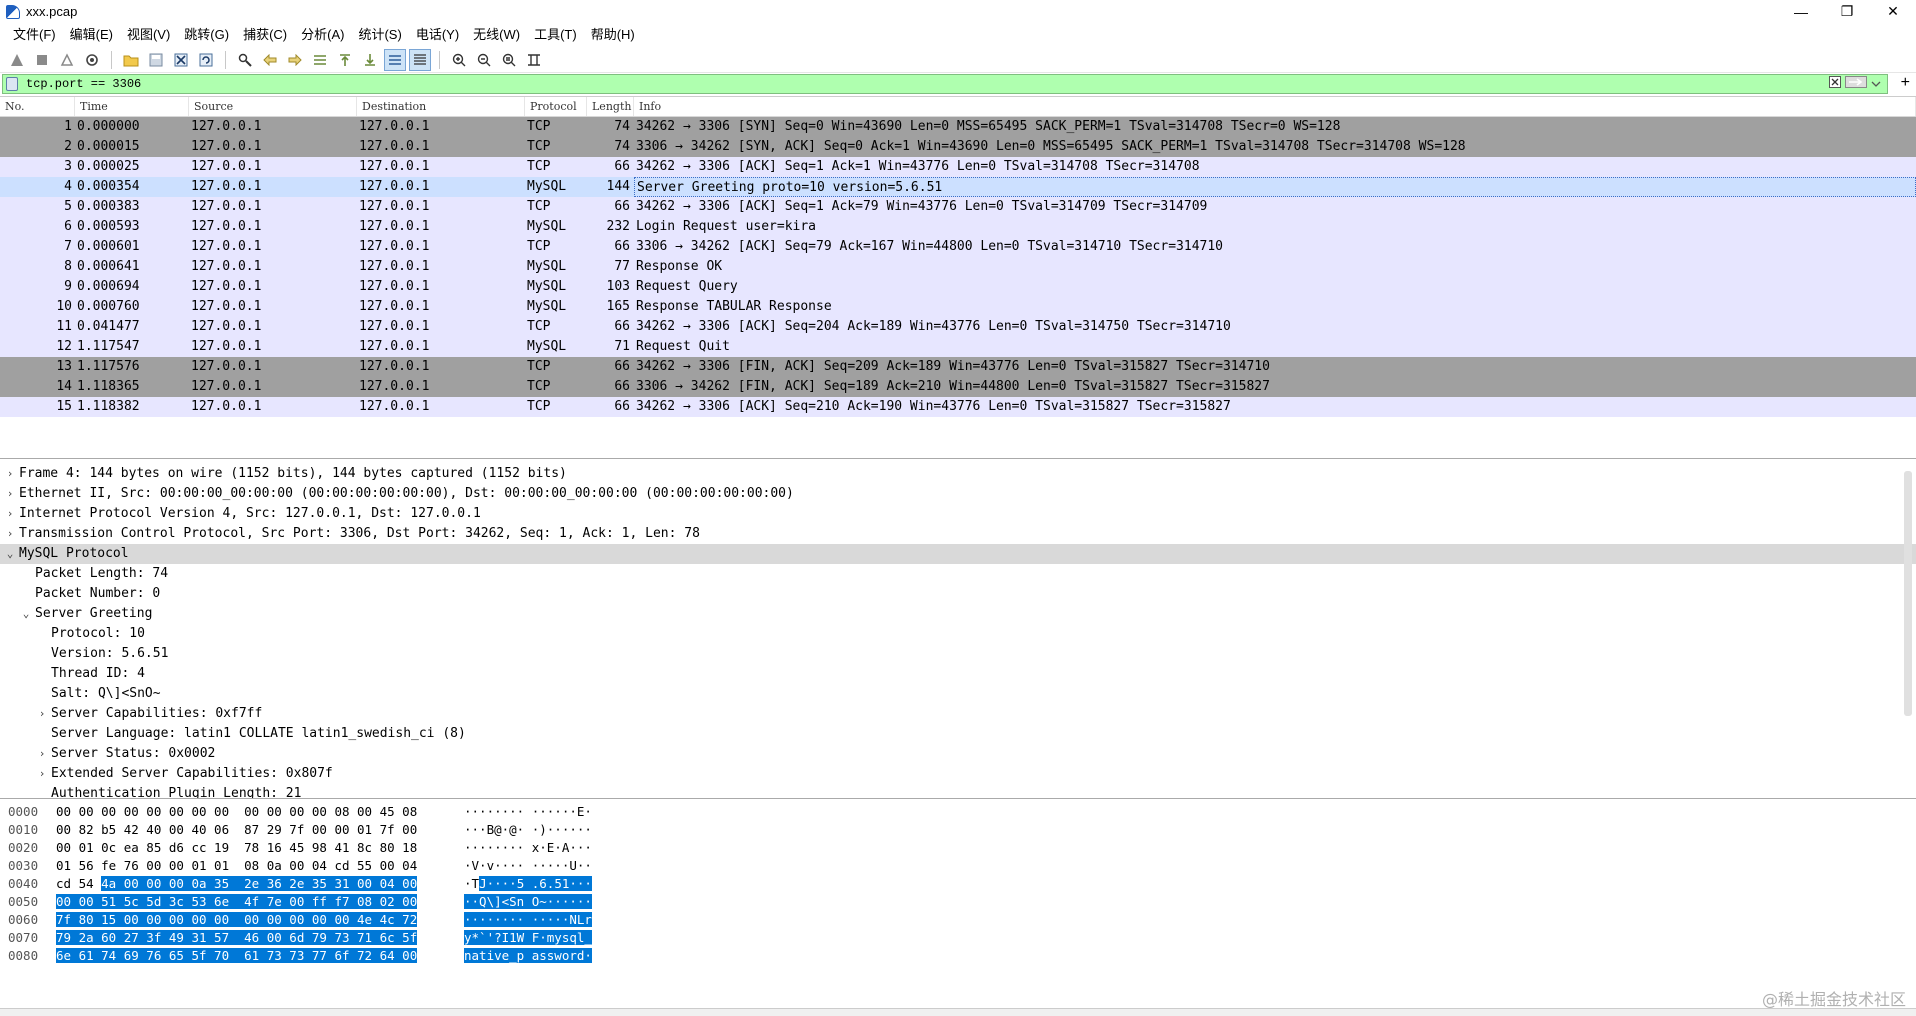  What do you see at coordinates (1893, 11) in the screenshot?
I see `close-button: ✕` at bounding box center [1893, 11].